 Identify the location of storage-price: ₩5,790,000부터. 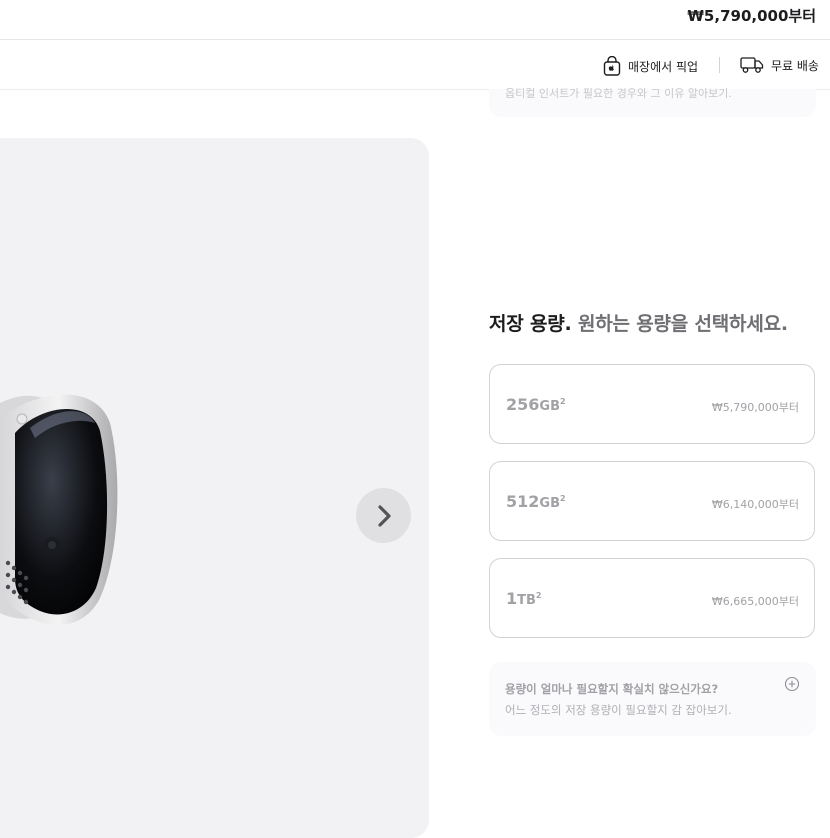
(755, 407).